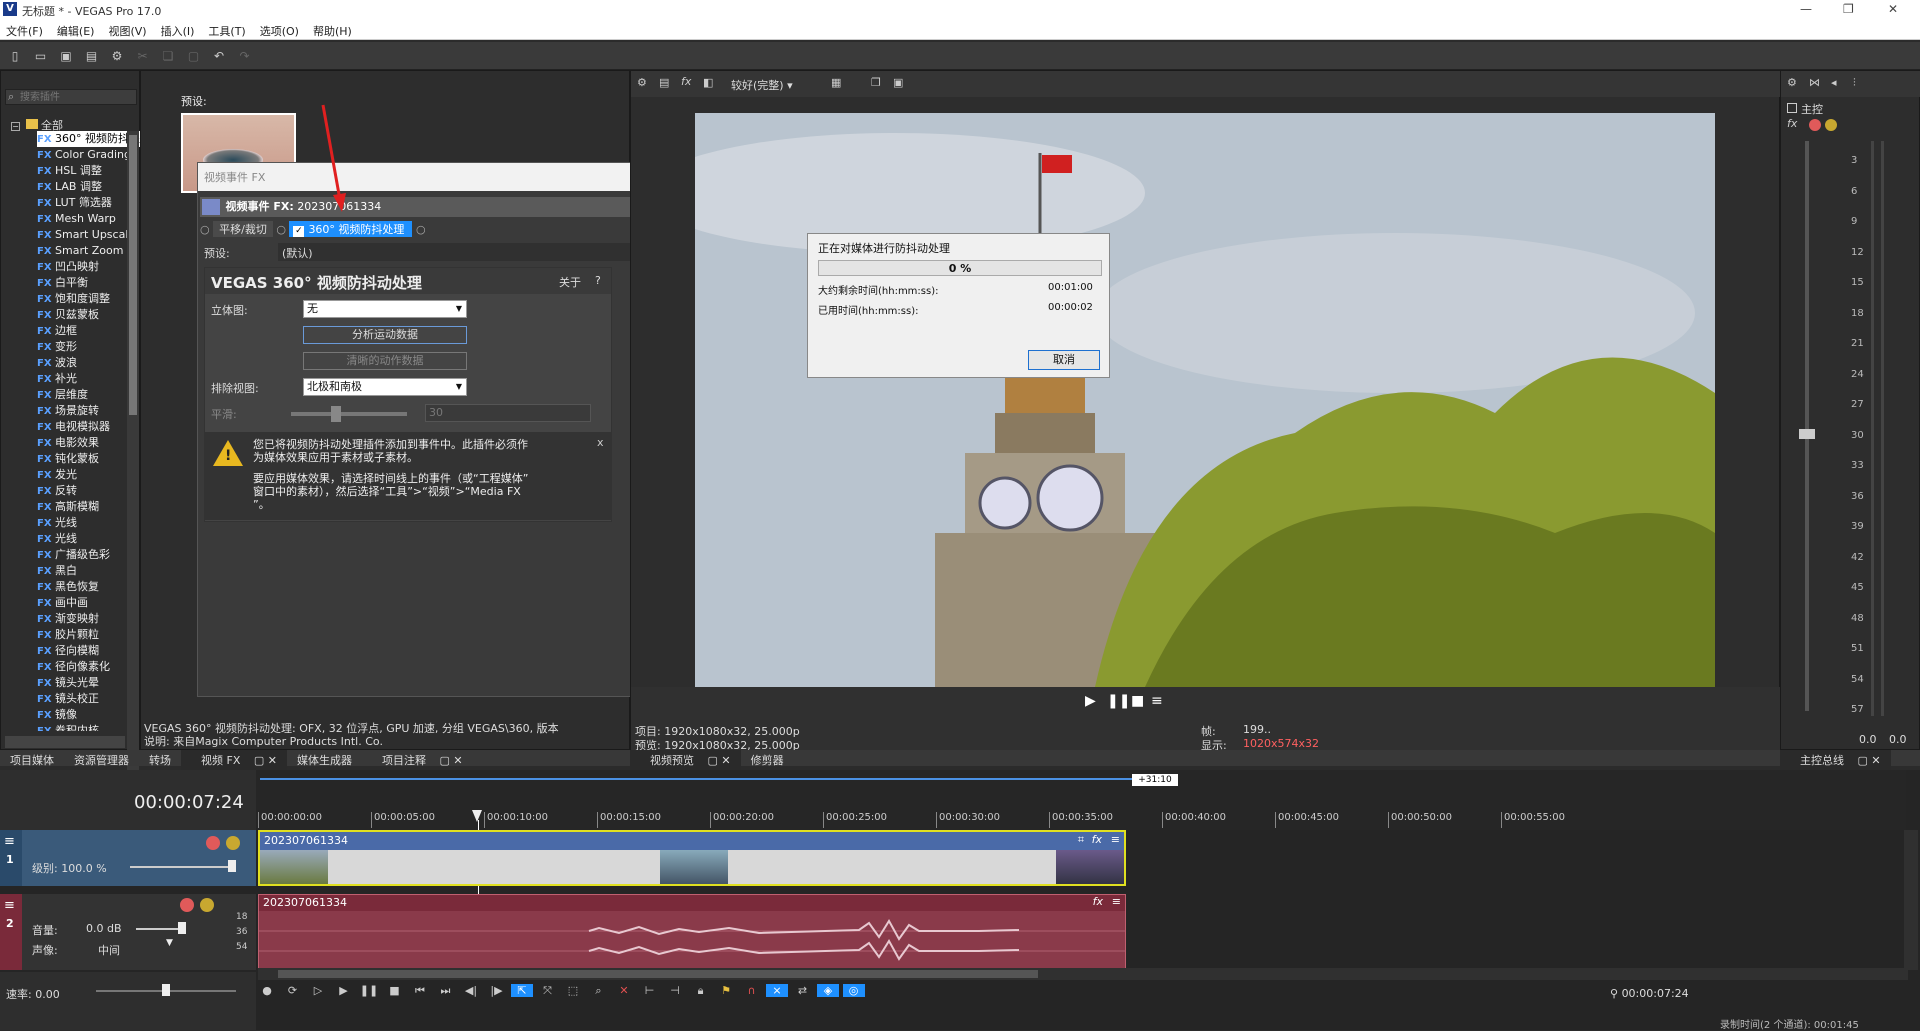  Describe the element at coordinates (219, 56) in the screenshot. I see `undo-icon: ↶` at that location.